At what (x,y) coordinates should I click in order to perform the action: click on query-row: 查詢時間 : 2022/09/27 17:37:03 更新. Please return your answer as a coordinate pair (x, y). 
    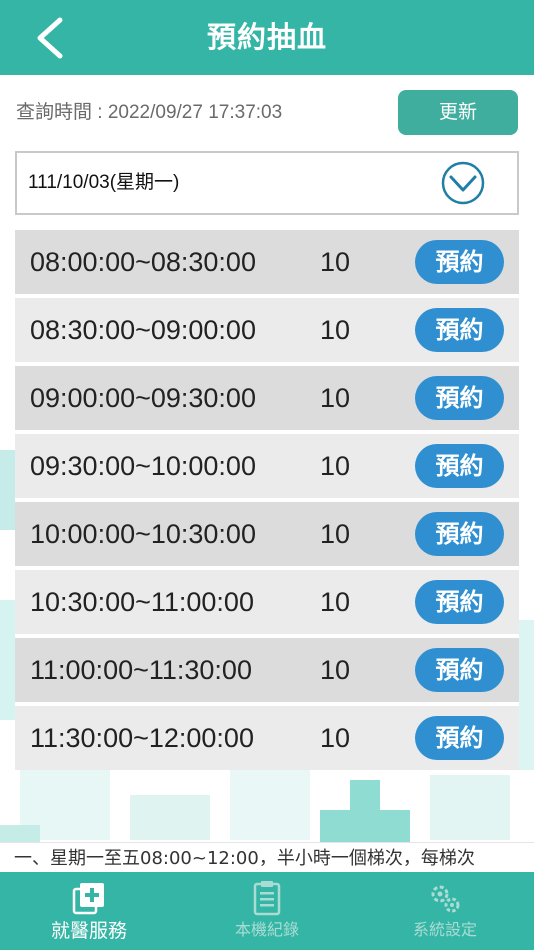
    Looking at the image, I should click on (268, 112).